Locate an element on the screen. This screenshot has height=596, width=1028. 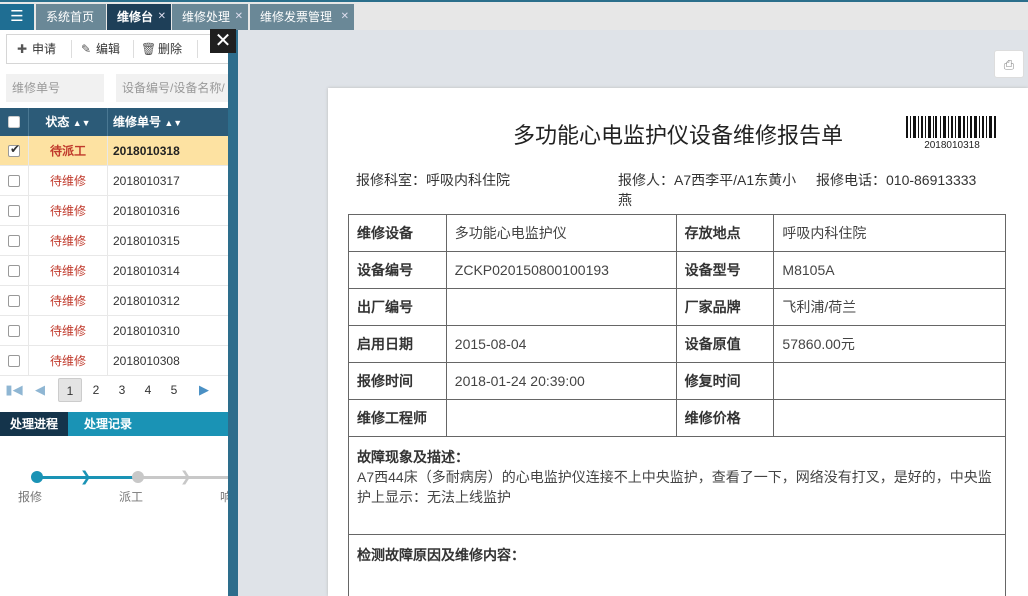
overlay-edge is located at coordinates (233, 313).